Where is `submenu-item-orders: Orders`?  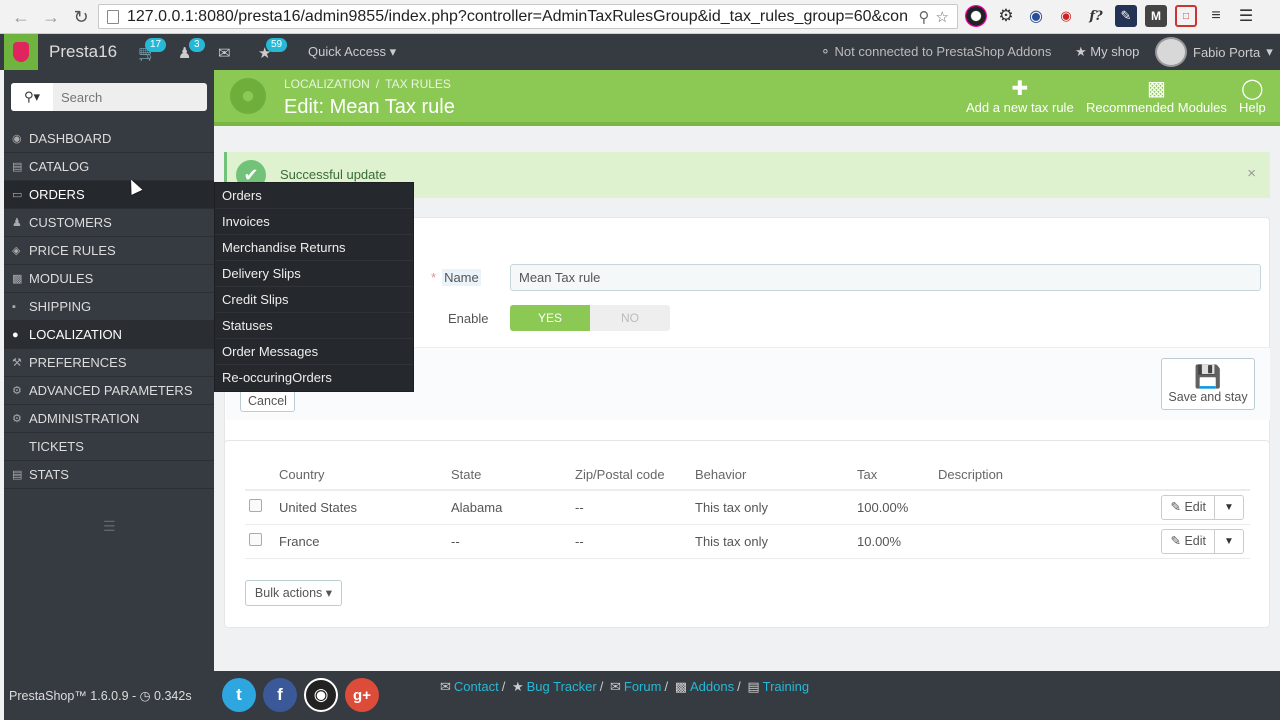
submenu-item-orders: Orders is located at coordinates (314, 196).